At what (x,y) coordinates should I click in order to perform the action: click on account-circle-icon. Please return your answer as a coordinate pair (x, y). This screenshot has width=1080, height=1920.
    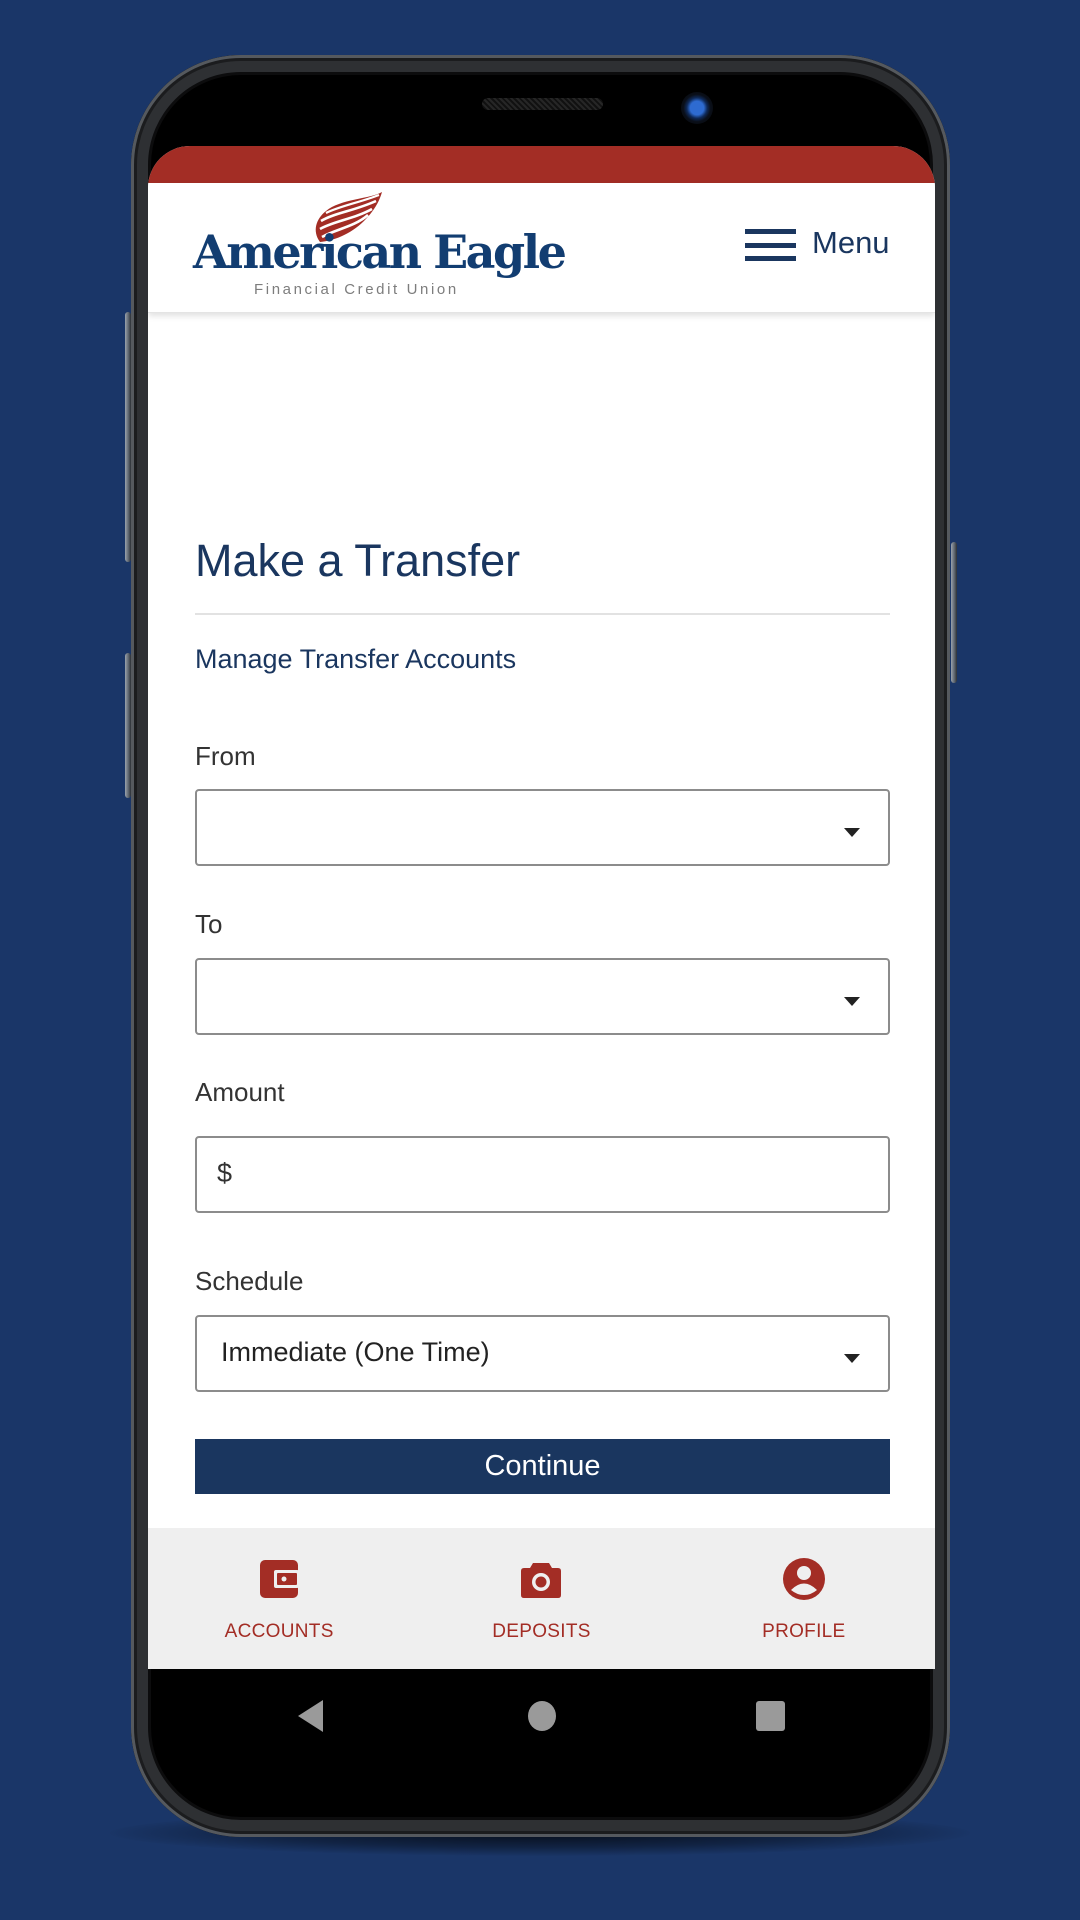
    Looking at the image, I should click on (803, 1579).